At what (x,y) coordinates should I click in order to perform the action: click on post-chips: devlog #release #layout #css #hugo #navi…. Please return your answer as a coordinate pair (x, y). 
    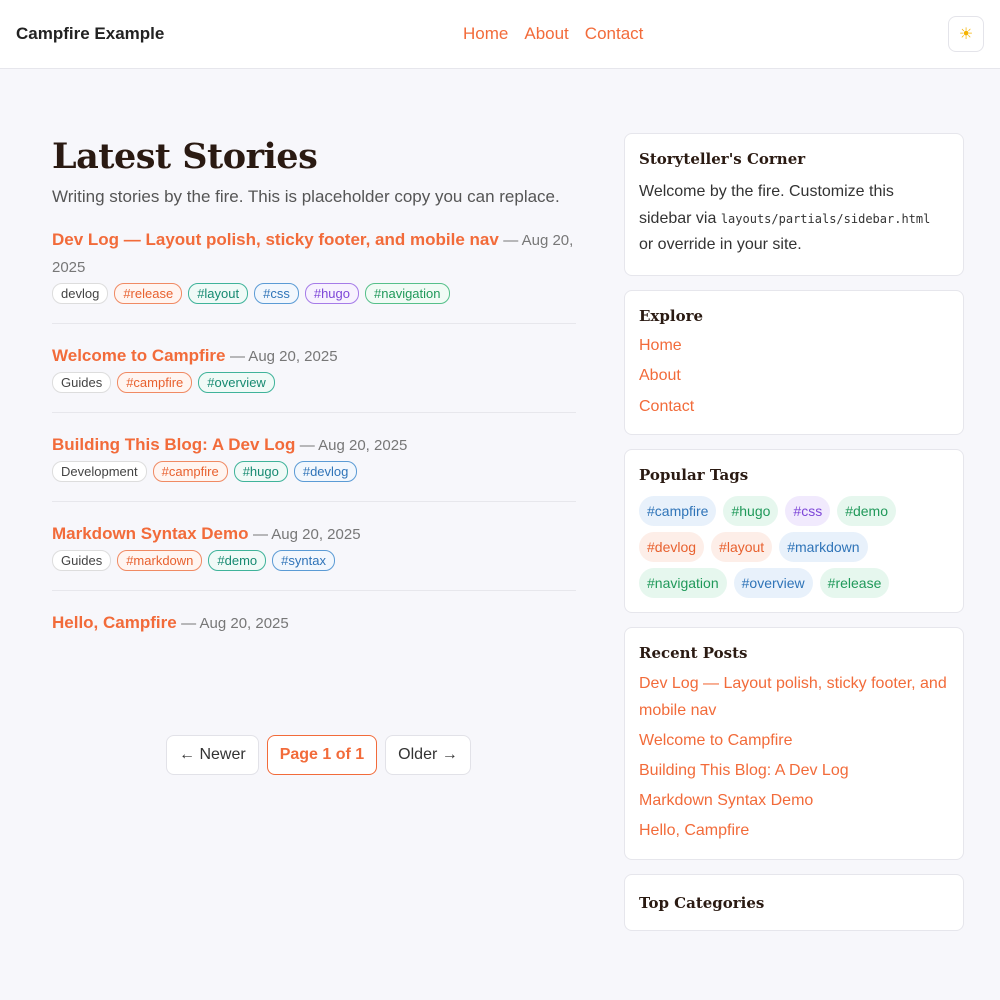
    Looking at the image, I should click on (314, 293).